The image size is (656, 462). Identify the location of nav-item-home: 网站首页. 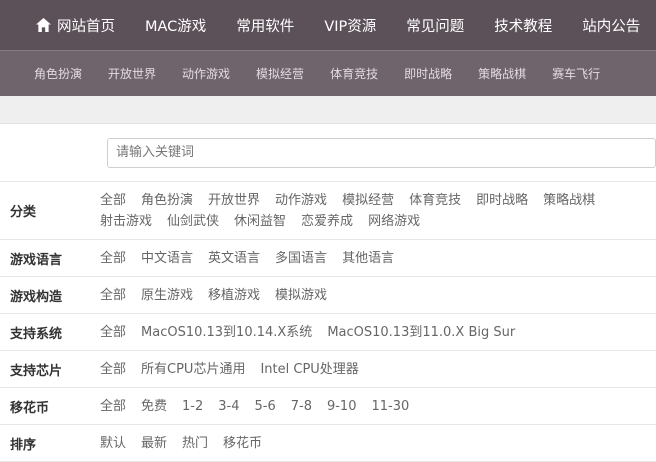
(75, 25).